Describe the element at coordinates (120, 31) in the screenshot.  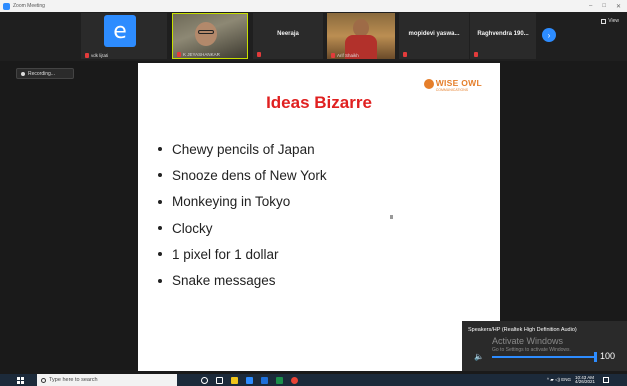
I see `avatar: e` at that location.